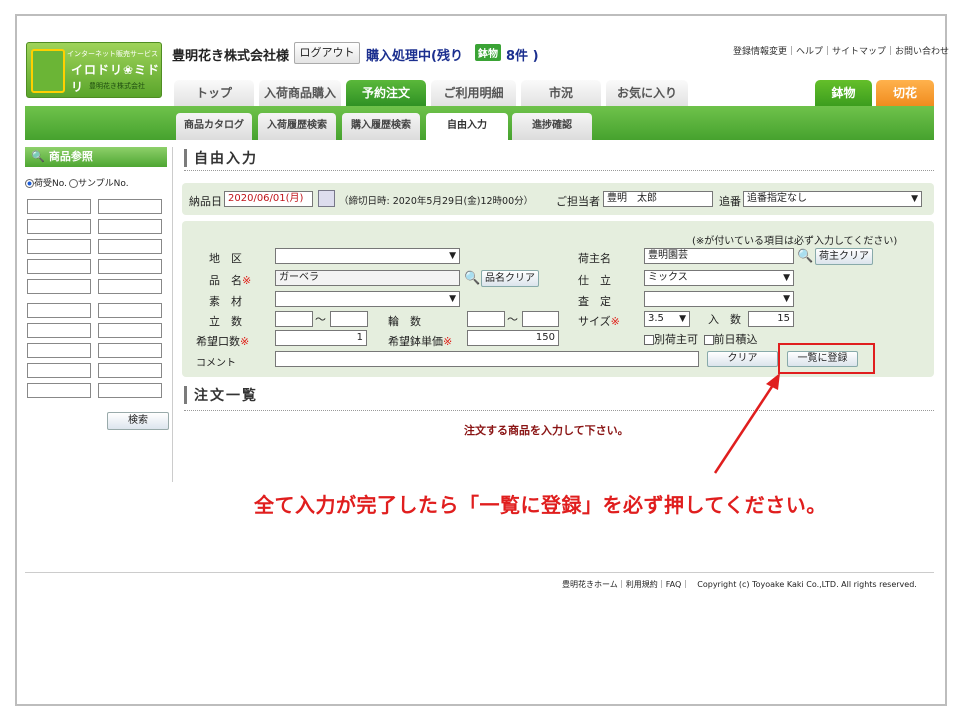 Image resolution: width=960 pixels, height=720 pixels. What do you see at coordinates (708, 340) in the screenshot?
I see `previous-day-checkbox` at bounding box center [708, 340].